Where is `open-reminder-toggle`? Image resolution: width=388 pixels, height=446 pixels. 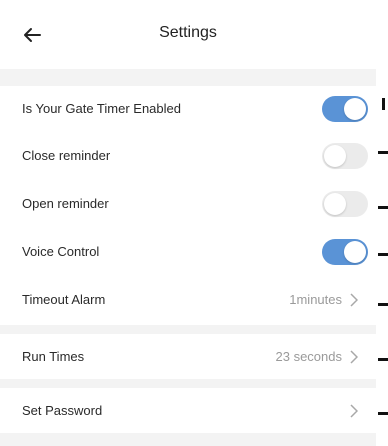 open-reminder-toggle is located at coordinates (345, 204).